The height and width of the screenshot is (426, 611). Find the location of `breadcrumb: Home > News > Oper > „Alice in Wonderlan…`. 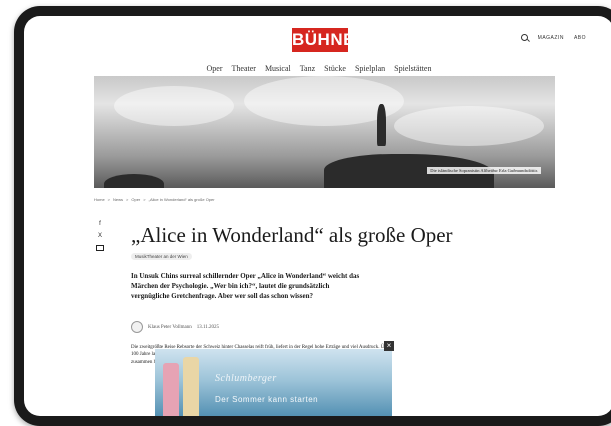

breadcrumb: Home > News > Oper > „Alice in Wonderlan… is located at coordinates (154, 199).